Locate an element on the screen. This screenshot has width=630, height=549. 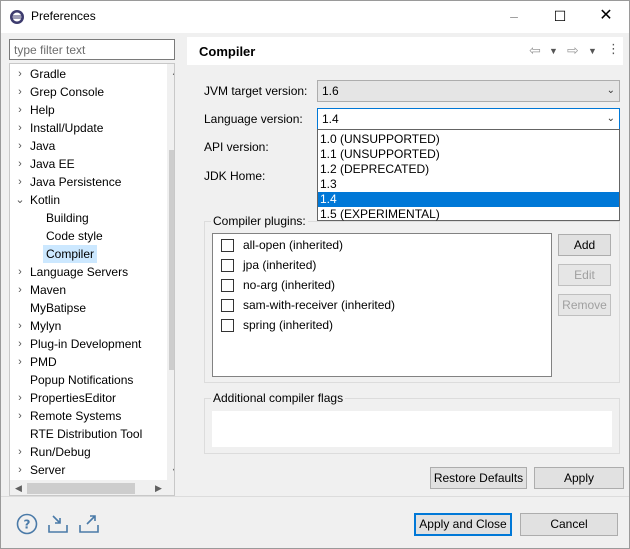
forward-menu-chevron-icon: ▼ is located at coordinates (592, 51).